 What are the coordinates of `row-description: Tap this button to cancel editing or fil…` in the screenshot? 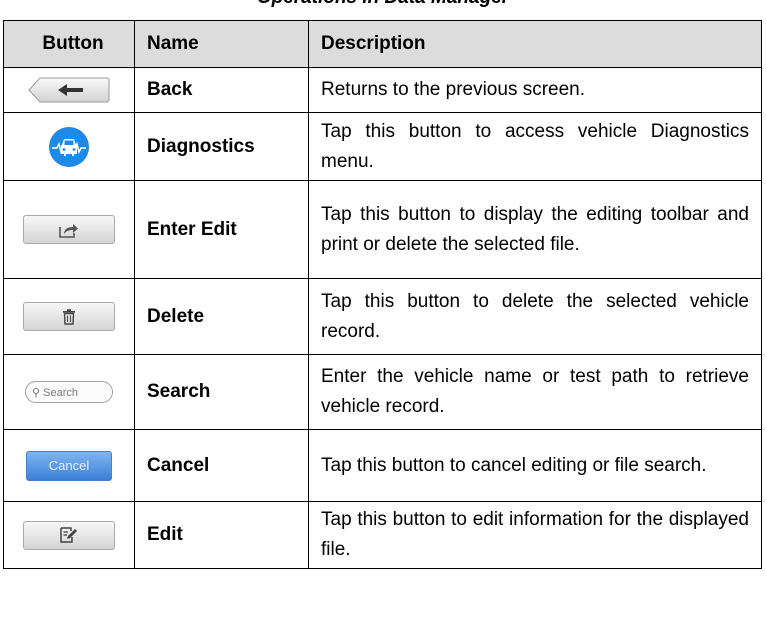 It's located at (535, 465).